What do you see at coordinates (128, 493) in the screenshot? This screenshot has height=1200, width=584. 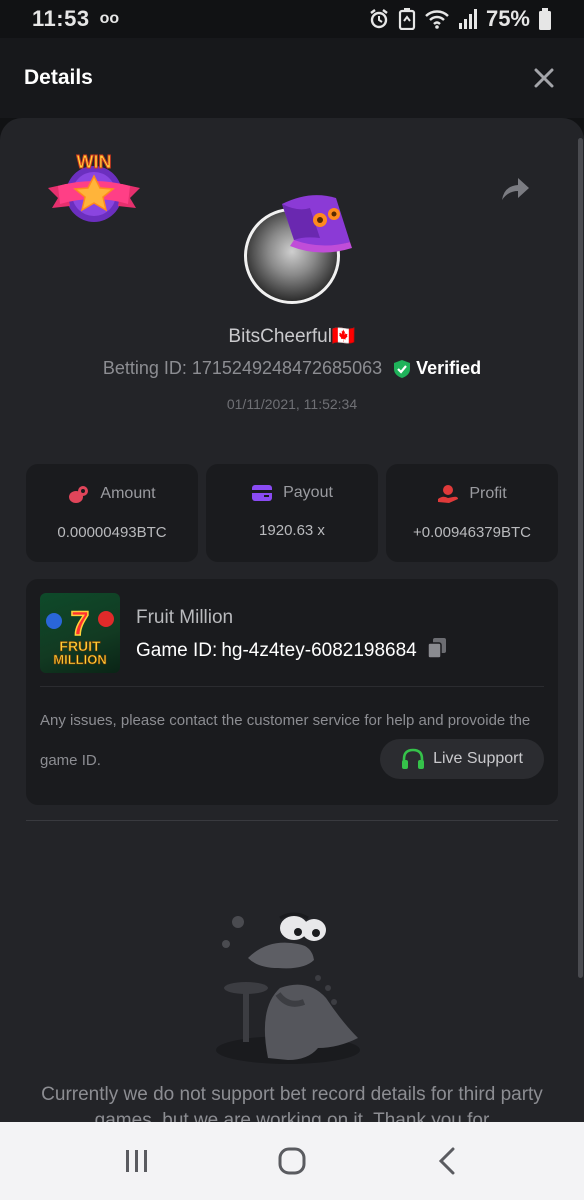 I see `stat-label: Amount` at bounding box center [128, 493].